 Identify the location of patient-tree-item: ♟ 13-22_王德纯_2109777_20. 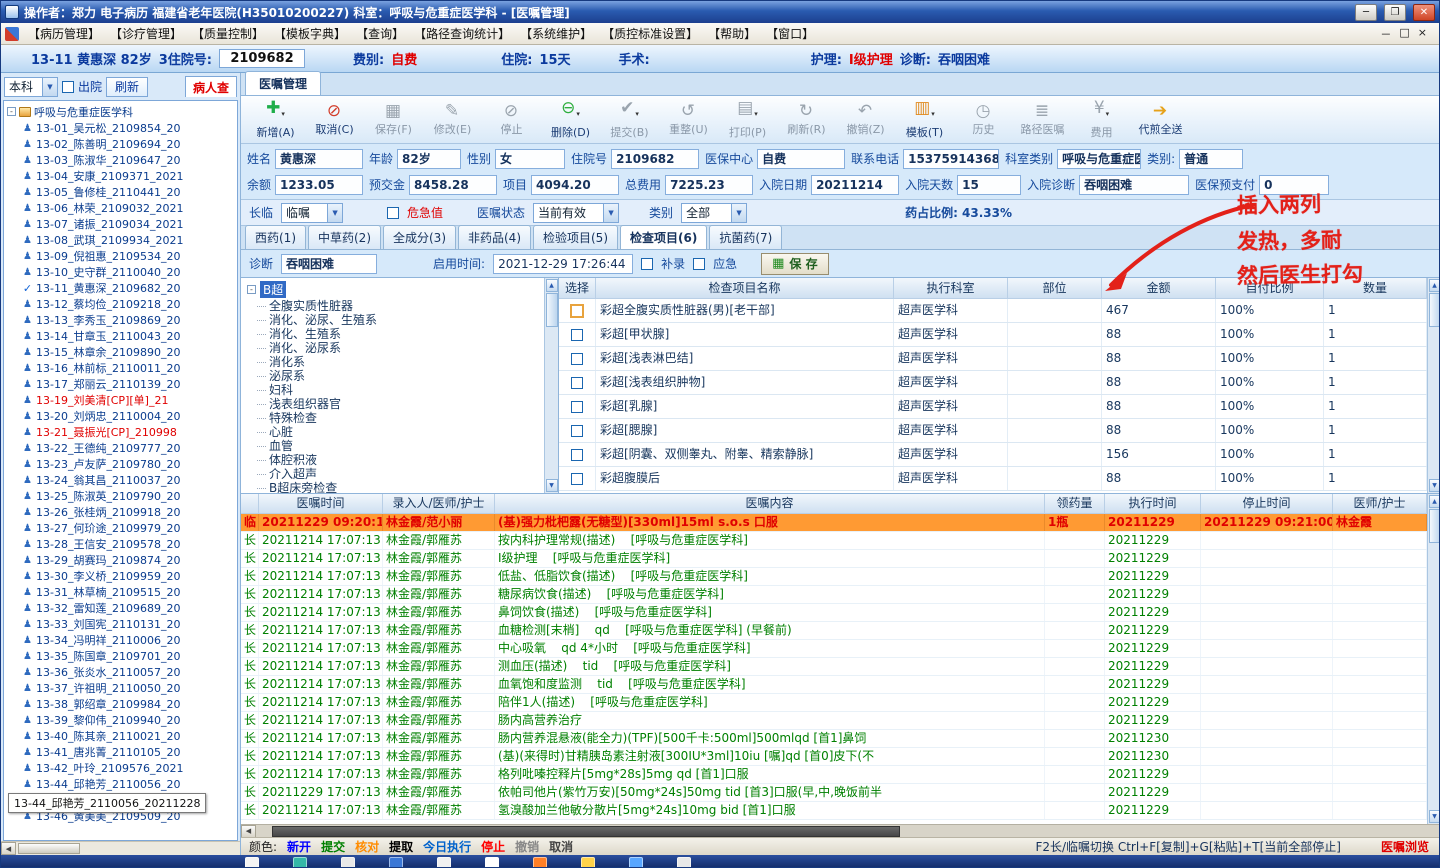
(122, 448).